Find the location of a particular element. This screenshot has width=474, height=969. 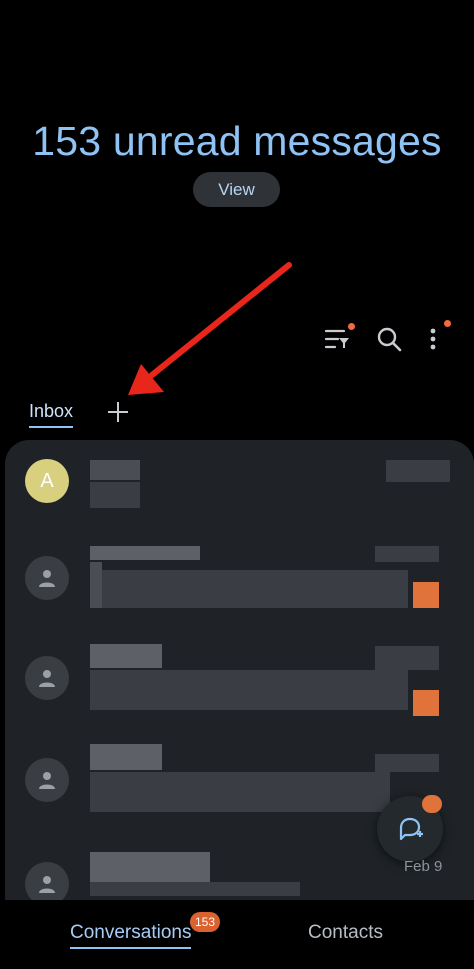

message-date: Feb 9 is located at coordinates (423, 866).